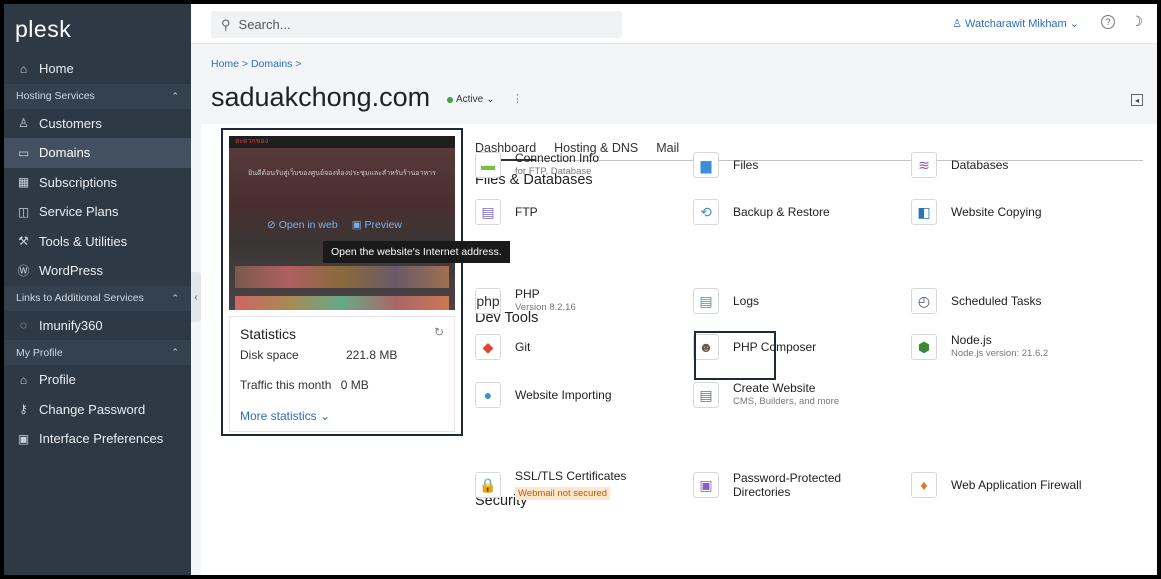 The height and width of the screenshot is (579, 1161). I want to click on page-title: saduakchong.com, so click(321, 97).